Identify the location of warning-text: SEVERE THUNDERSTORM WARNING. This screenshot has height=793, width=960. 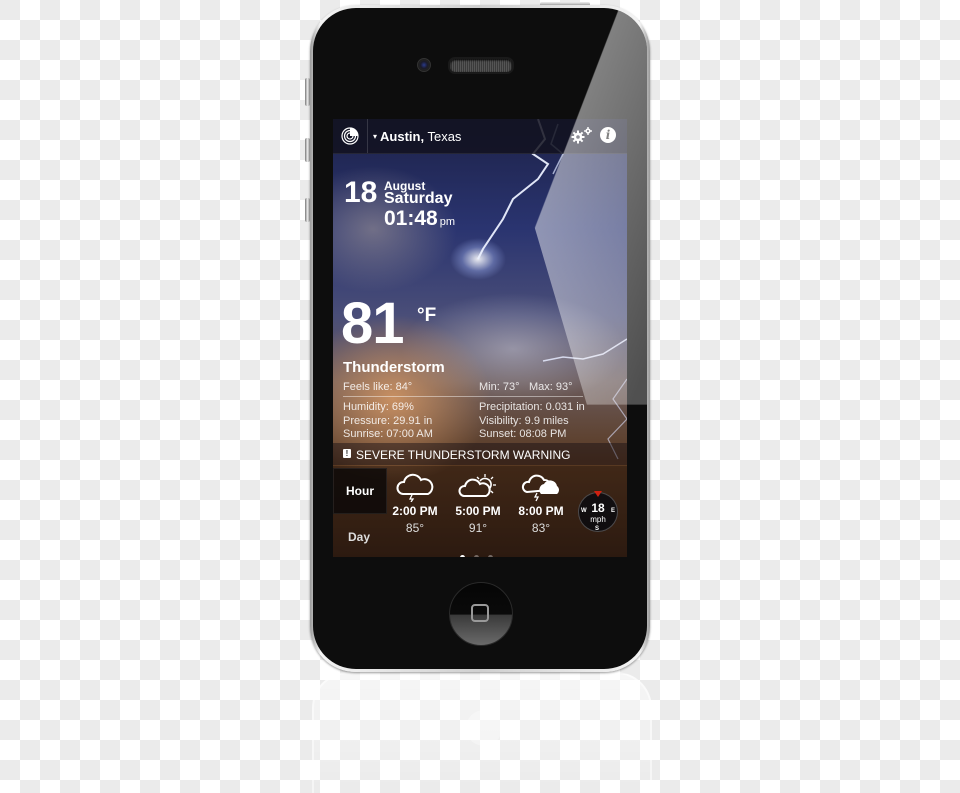
(463, 455).